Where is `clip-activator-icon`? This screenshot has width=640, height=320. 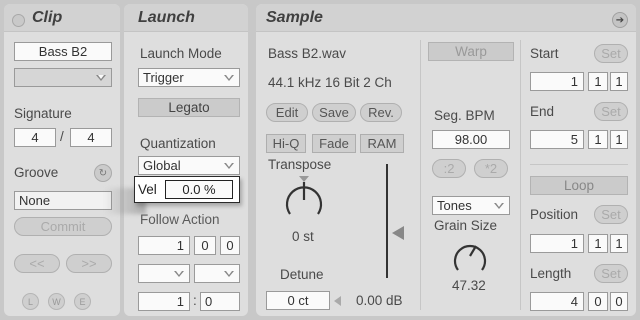 clip-activator-icon is located at coordinates (18, 20).